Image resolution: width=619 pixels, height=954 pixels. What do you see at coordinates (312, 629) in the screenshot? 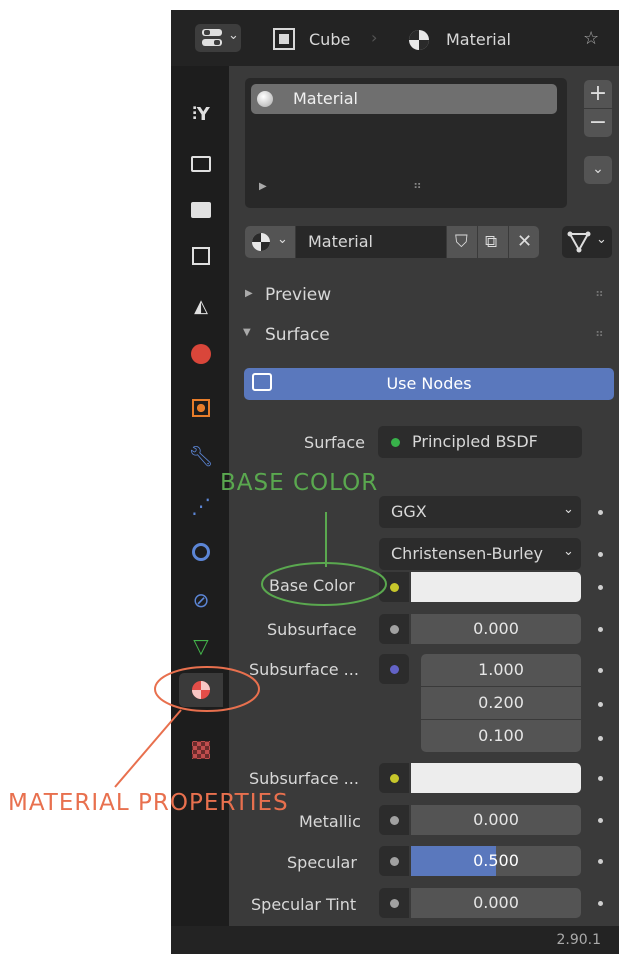
I see `subsurface-label: Subsurface` at bounding box center [312, 629].